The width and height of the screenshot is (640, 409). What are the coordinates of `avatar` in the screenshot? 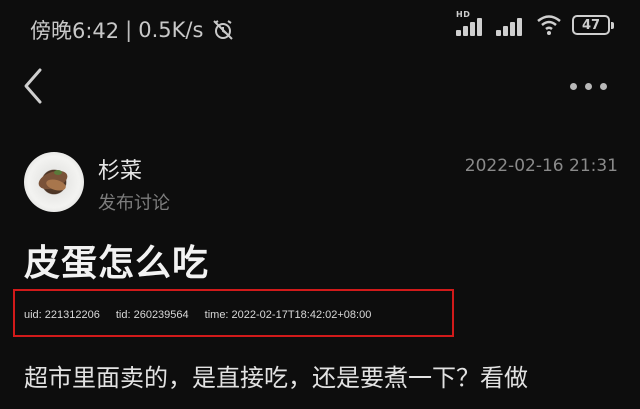 It's located at (54, 182).